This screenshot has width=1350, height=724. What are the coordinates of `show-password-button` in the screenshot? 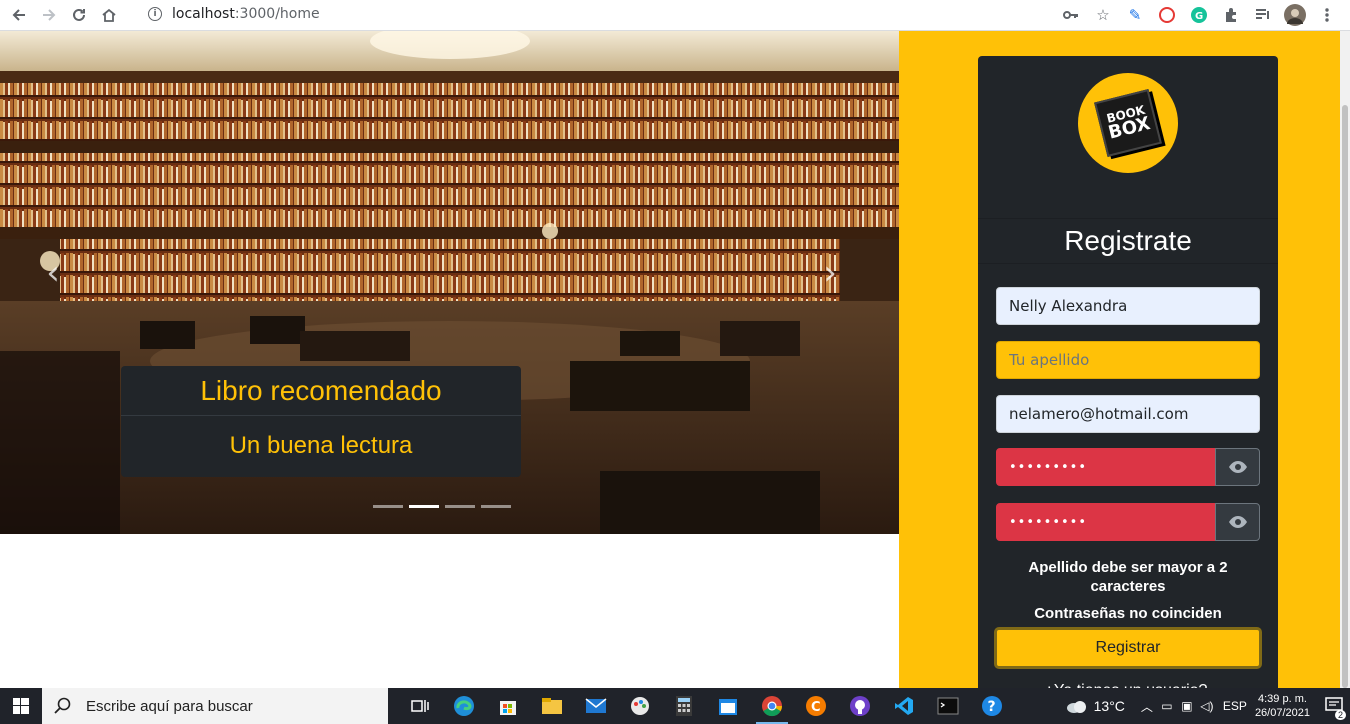 It's located at (1237, 467).